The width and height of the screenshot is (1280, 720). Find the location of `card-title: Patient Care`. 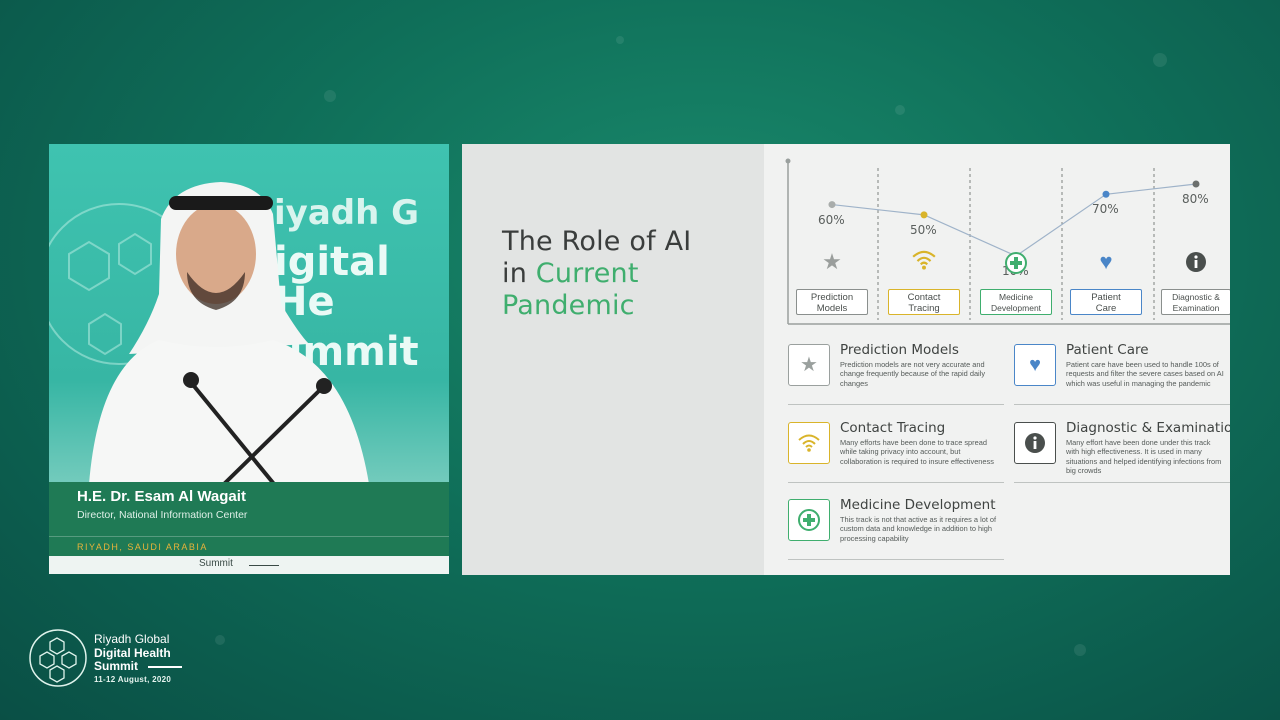

card-title: Patient Care is located at coordinates (1107, 350).